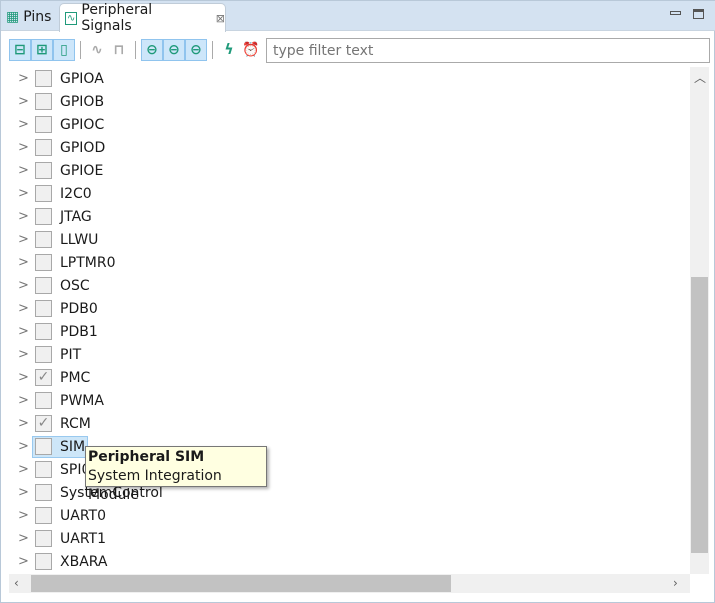 The image size is (715, 603). What do you see at coordinates (174, 50) in the screenshot?
I see `output-direction-icon: ⊖` at bounding box center [174, 50].